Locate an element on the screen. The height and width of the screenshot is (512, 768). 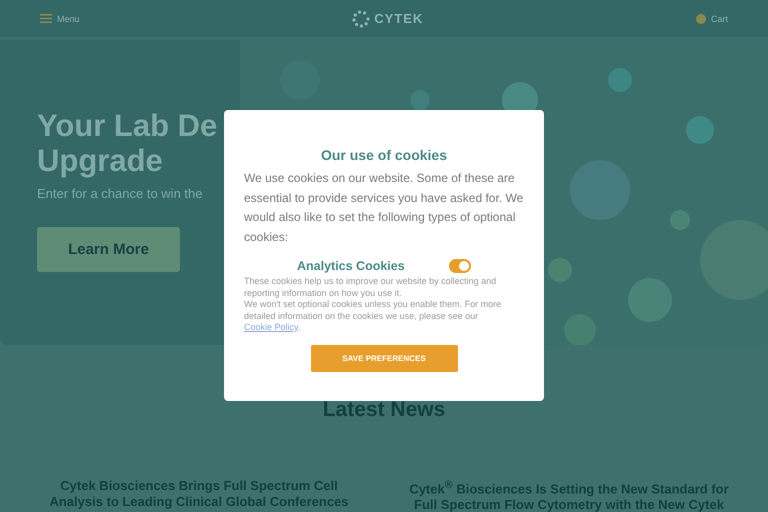
save-preferences-button: SAVE PREFERENCES is located at coordinates (384, 358).